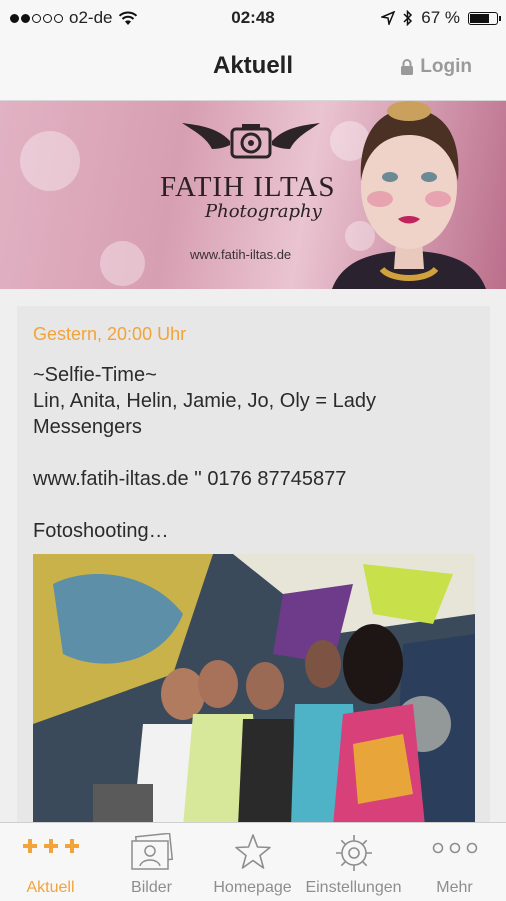 This screenshot has height=901, width=506. I want to click on photo-icon, so click(151, 851).